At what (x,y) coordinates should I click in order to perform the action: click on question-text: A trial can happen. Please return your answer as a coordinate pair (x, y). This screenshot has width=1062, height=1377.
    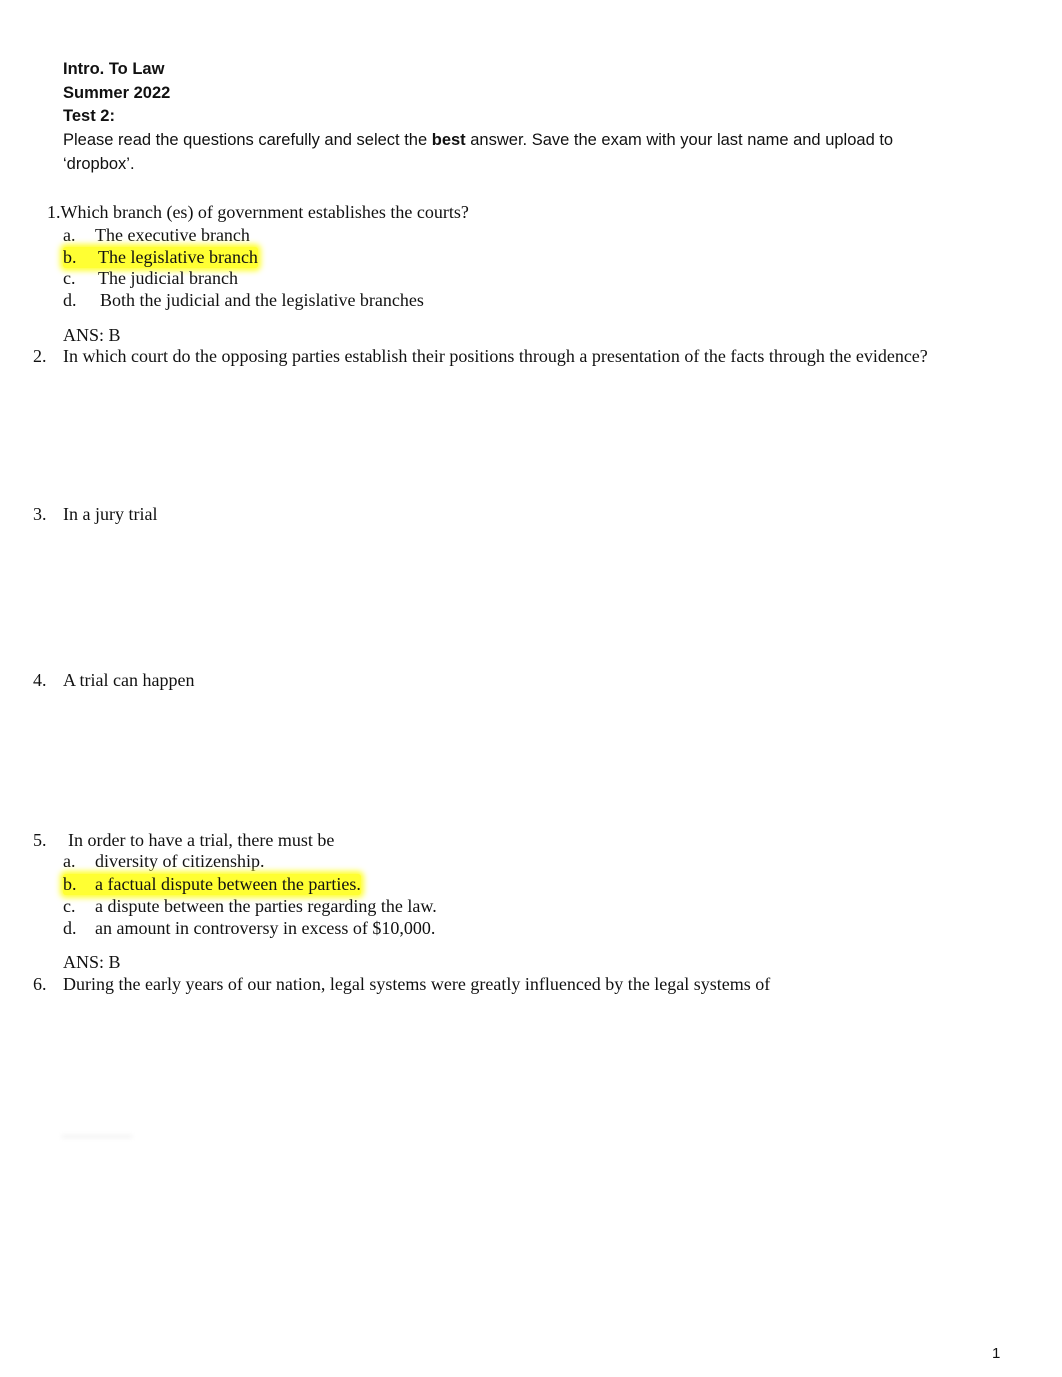
    Looking at the image, I should click on (129, 680).